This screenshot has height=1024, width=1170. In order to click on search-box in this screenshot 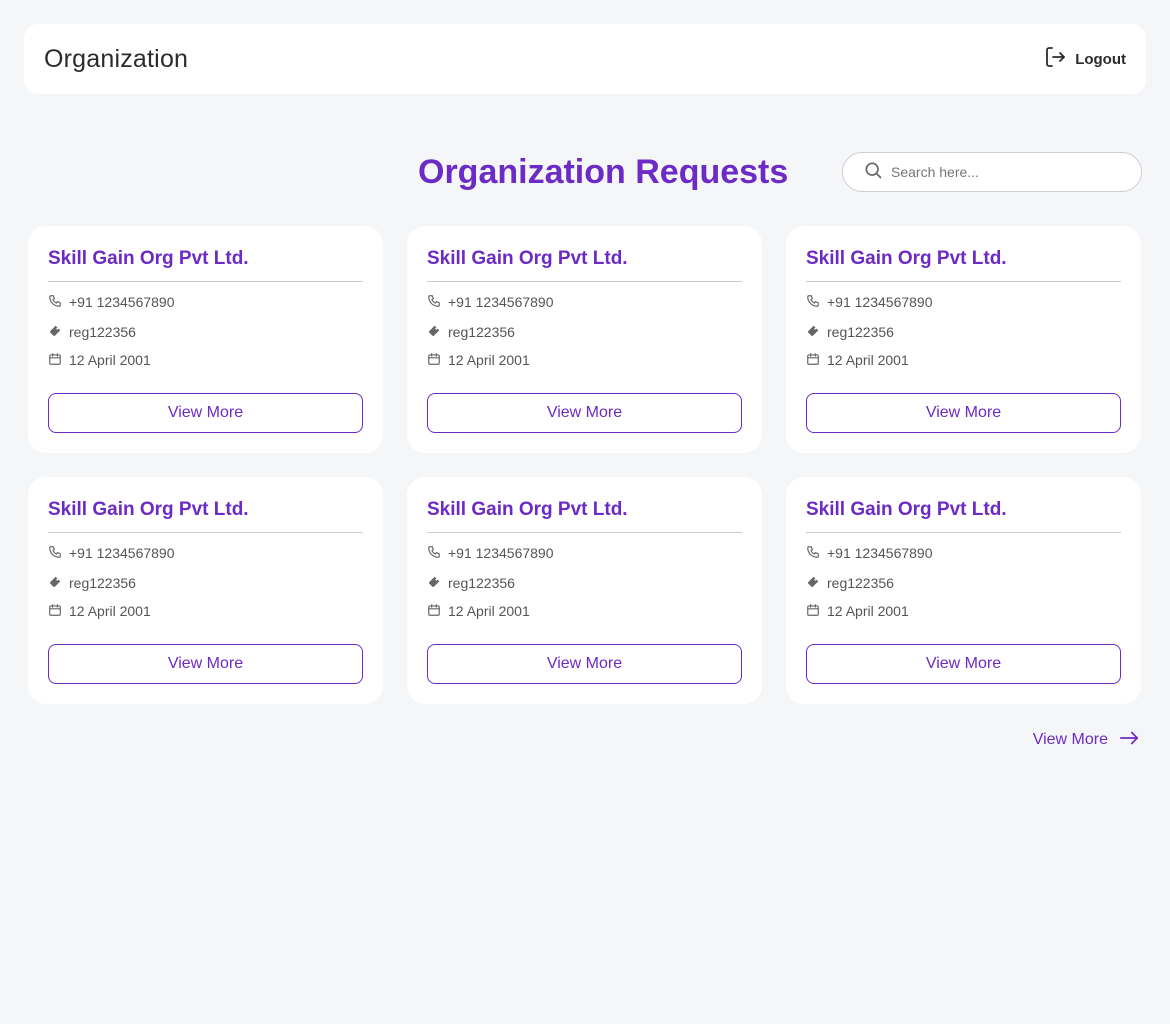, I will do `click(992, 172)`.